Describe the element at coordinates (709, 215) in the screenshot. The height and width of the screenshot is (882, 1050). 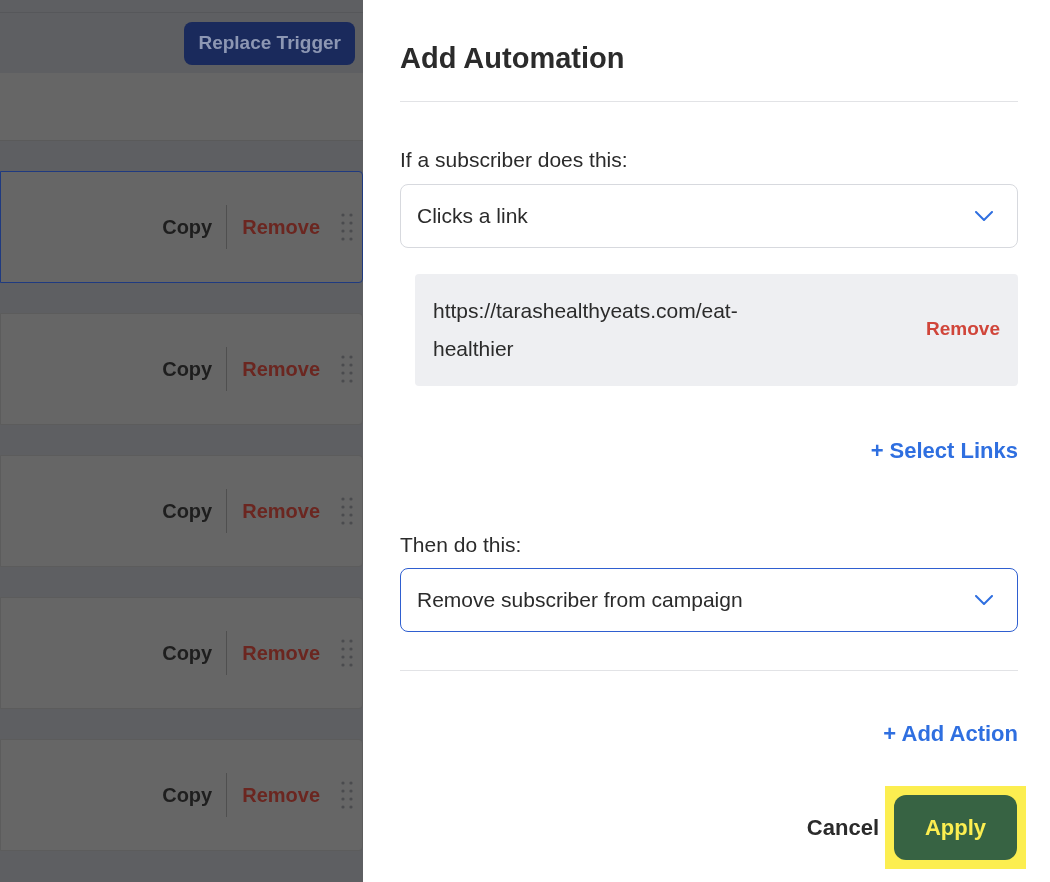
I see `dropdown-select: Clicks a link` at that location.